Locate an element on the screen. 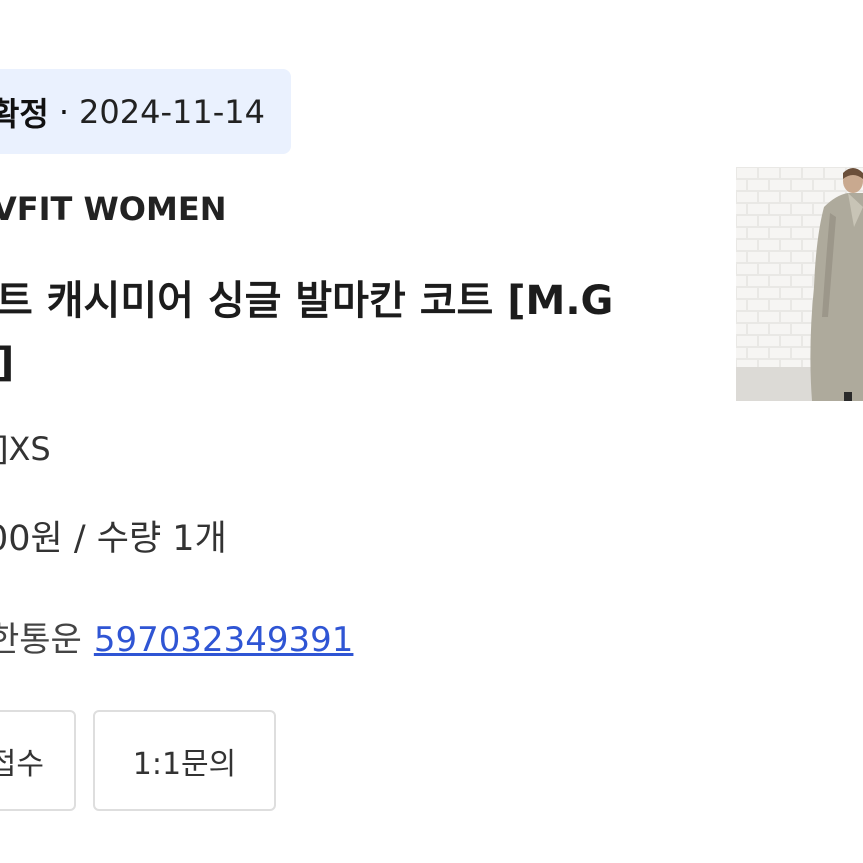  order-status-badge: 확정 · 2024-11-14 is located at coordinates (145, 111).